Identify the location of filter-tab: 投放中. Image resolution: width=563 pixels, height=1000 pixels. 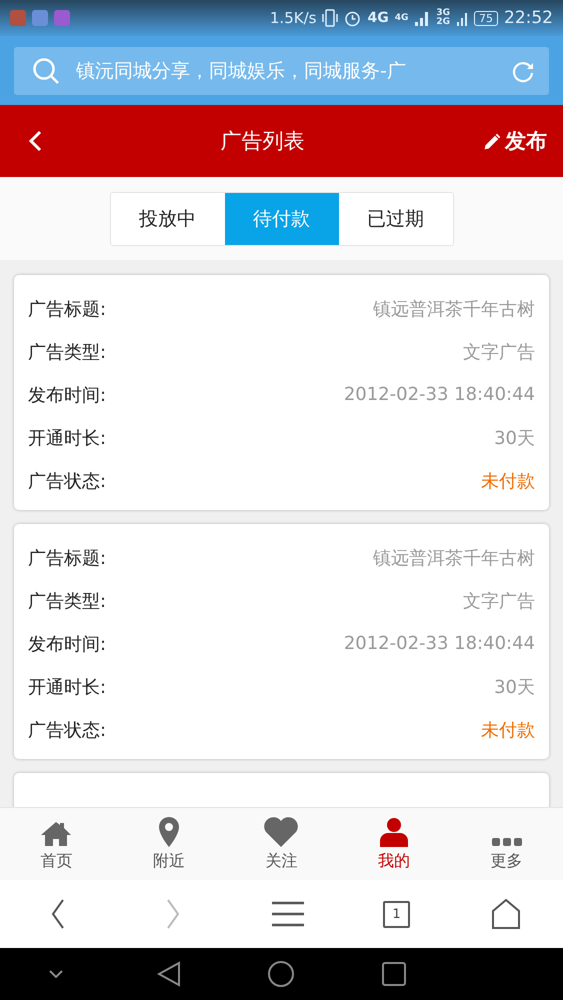
(167, 218).